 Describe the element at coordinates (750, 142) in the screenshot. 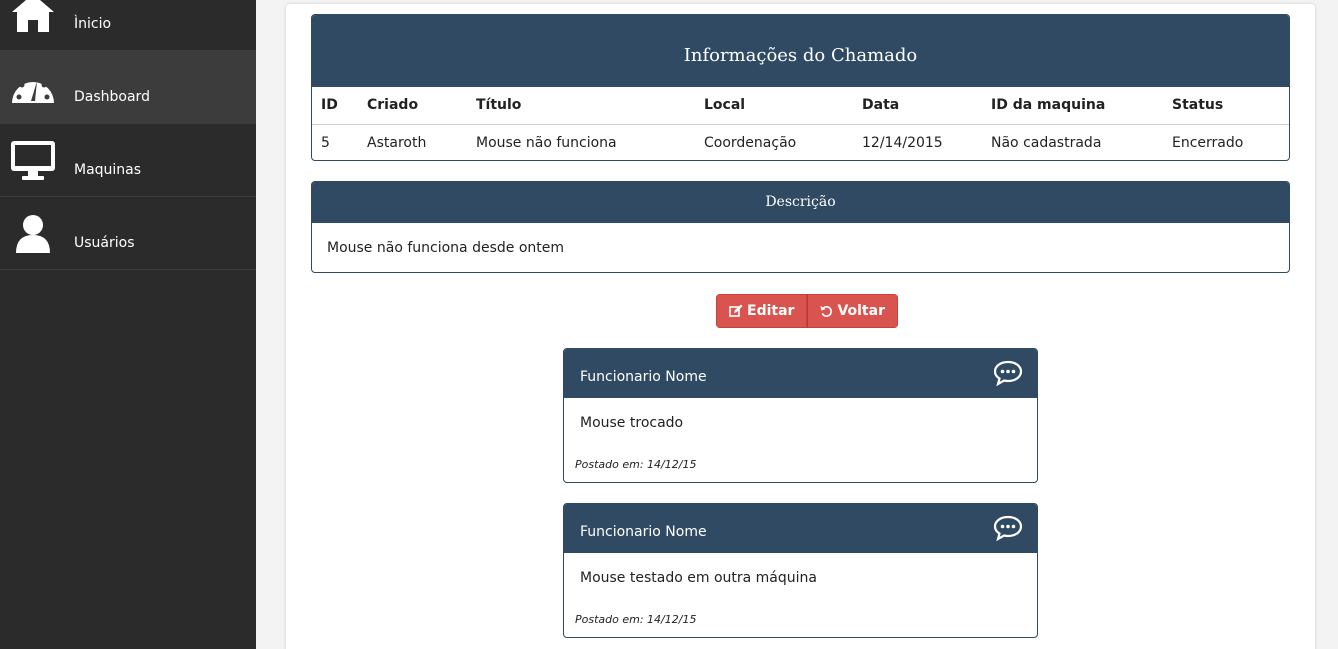

I see `table-cell: Coordenação` at that location.